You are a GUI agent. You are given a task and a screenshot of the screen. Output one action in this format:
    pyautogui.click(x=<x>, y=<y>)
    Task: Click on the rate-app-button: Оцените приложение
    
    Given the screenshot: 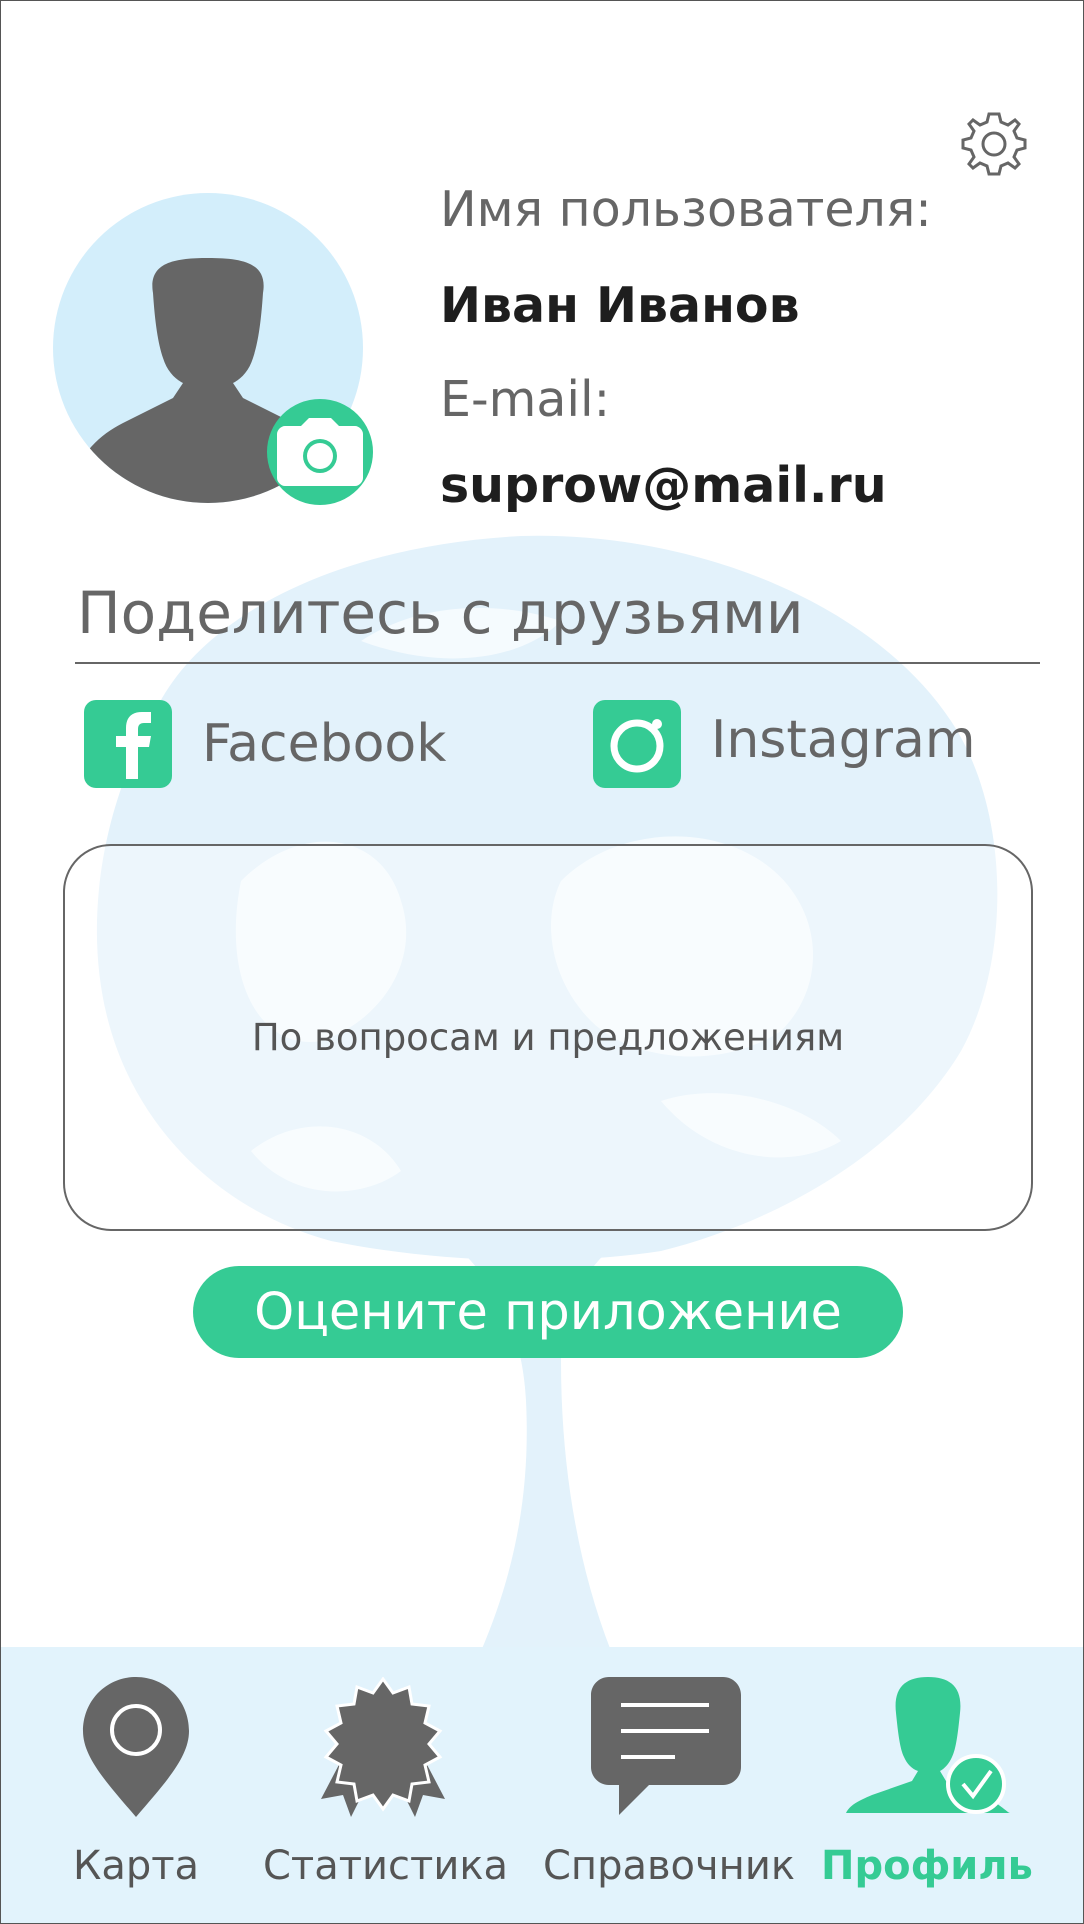 What is the action you would take?
    pyautogui.click(x=548, y=1312)
    